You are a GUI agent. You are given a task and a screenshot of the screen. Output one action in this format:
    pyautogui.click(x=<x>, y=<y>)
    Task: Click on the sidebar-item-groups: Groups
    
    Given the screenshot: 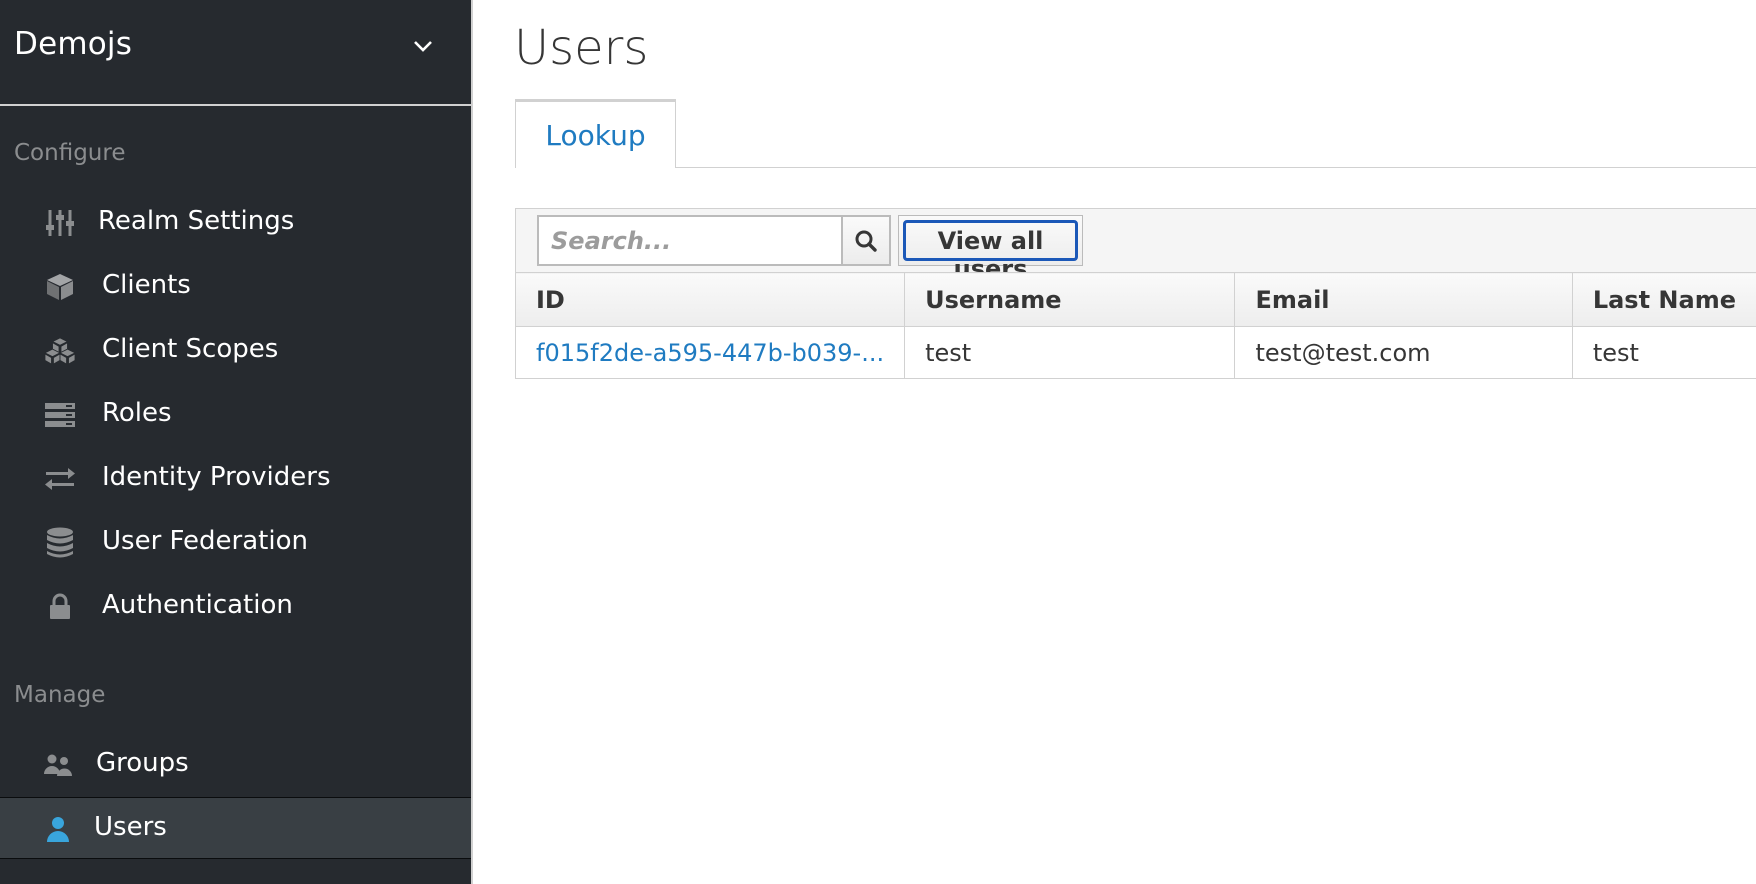 What is the action you would take?
    pyautogui.click(x=235, y=765)
    